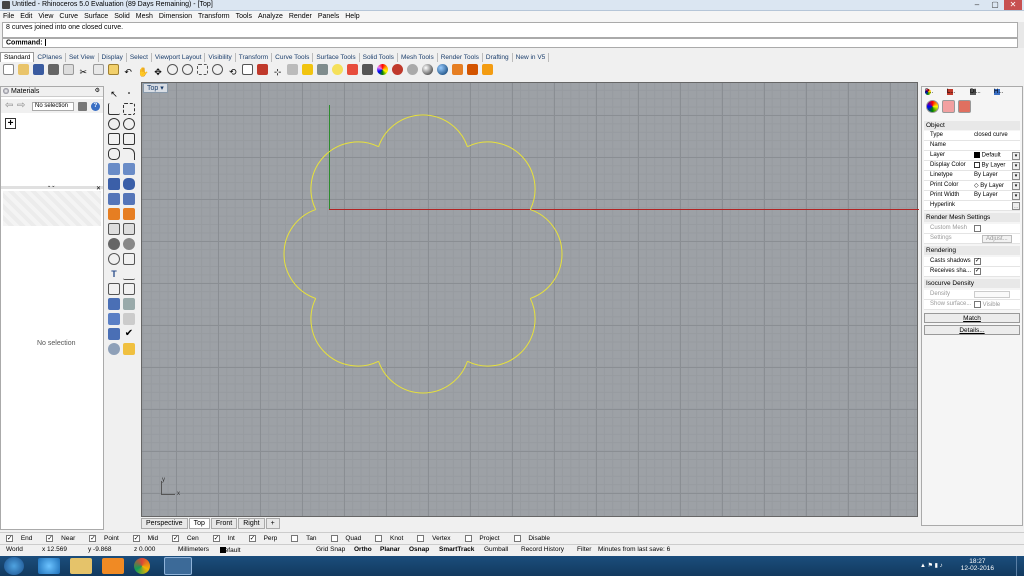 This screenshot has height=576, width=1024. I want to click on cplane-tools-icon, so click(114, 334).